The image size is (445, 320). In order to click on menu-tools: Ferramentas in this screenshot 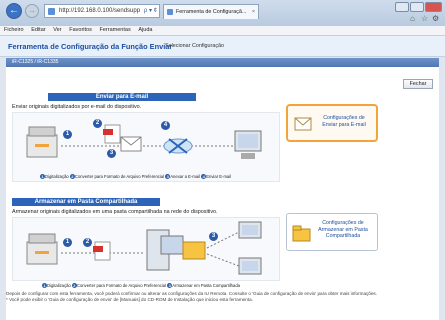, I will do `click(115, 30)`.